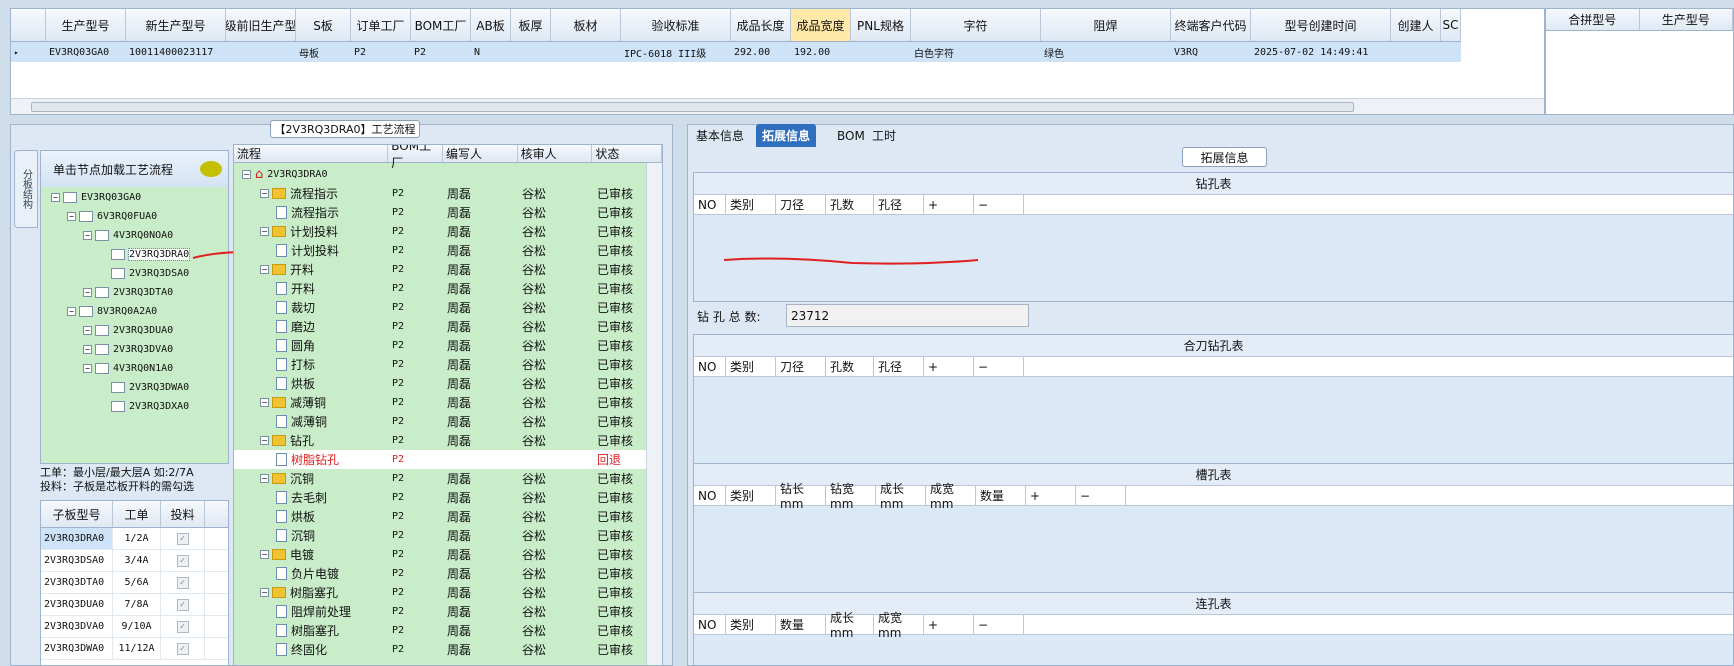 This screenshot has height=666, width=1734. What do you see at coordinates (176, 25) in the screenshot?
I see `column-header: 新生产型号` at bounding box center [176, 25].